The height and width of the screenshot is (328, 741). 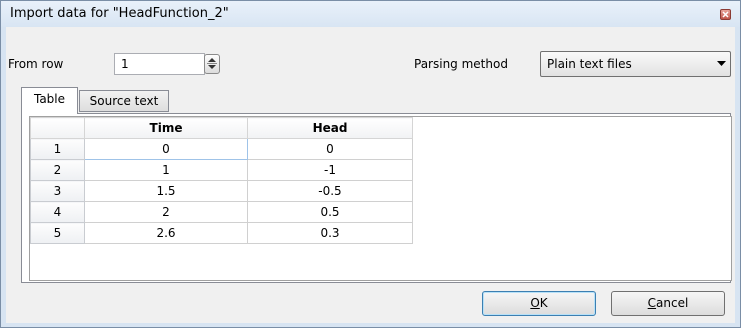 What do you see at coordinates (166, 212) in the screenshot?
I see `time-cell: 2` at bounding box center [166, 212].